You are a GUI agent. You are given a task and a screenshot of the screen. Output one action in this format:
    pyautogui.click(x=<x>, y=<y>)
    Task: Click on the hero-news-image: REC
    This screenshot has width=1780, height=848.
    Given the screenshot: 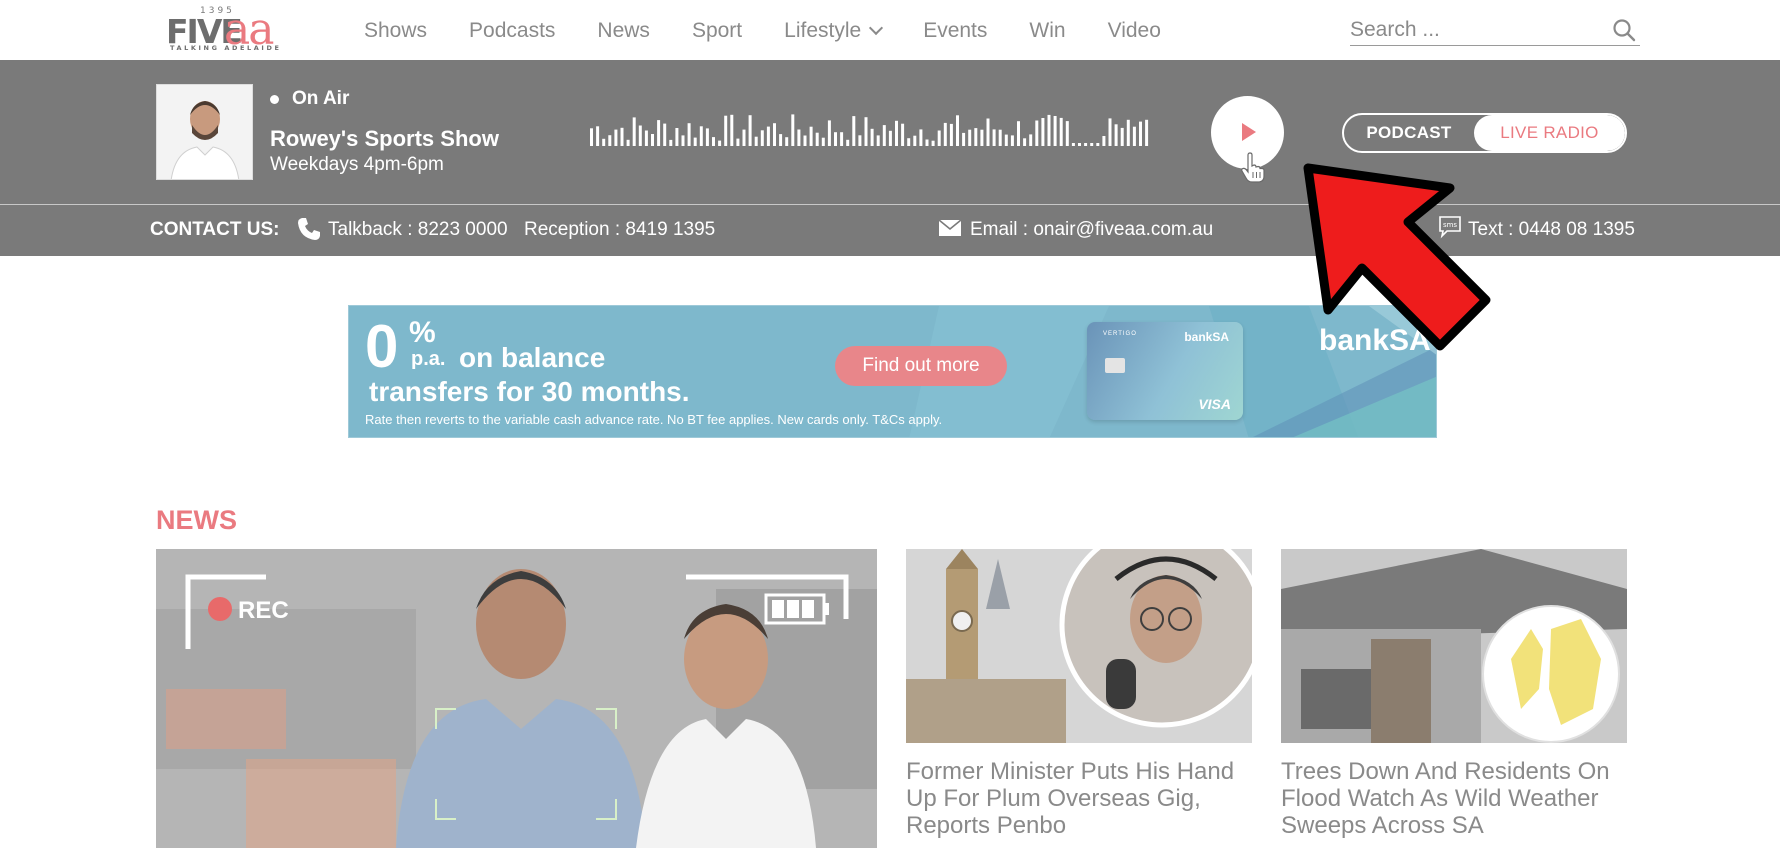 What is the action you would take?
    pyautogui.click(x=516, y=698)
    